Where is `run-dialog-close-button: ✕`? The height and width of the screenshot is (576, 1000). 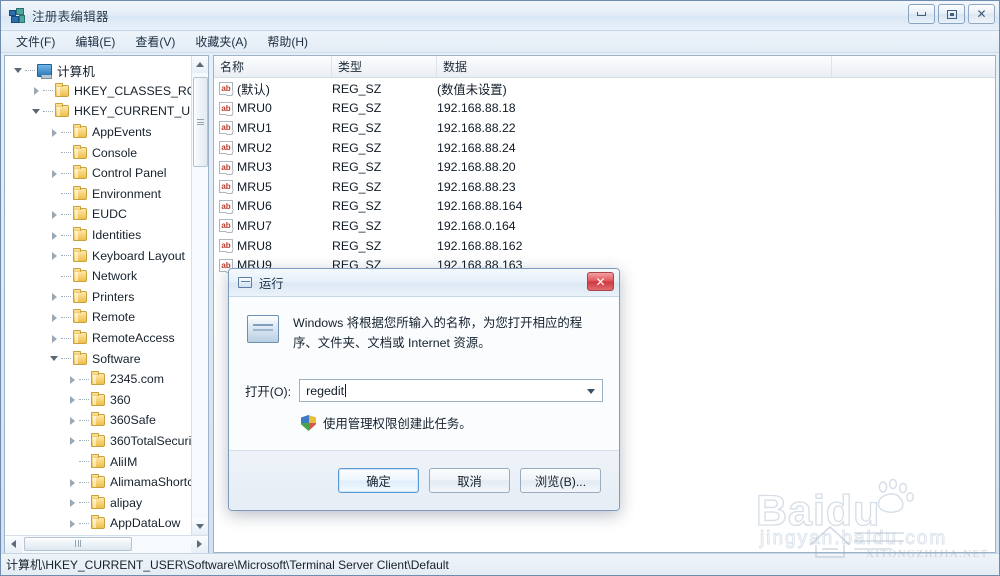
run-dialog-close-button: ✕ is located at coordinates (600, 281).